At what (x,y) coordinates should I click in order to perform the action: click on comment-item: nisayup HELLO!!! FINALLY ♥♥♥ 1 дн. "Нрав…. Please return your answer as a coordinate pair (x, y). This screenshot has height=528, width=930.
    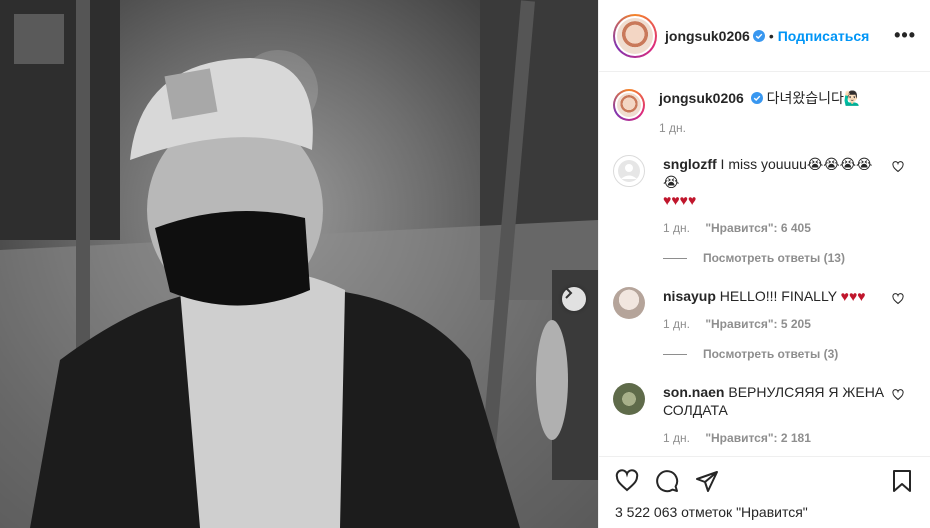
    Looking at the image, I should click on (764, 310).